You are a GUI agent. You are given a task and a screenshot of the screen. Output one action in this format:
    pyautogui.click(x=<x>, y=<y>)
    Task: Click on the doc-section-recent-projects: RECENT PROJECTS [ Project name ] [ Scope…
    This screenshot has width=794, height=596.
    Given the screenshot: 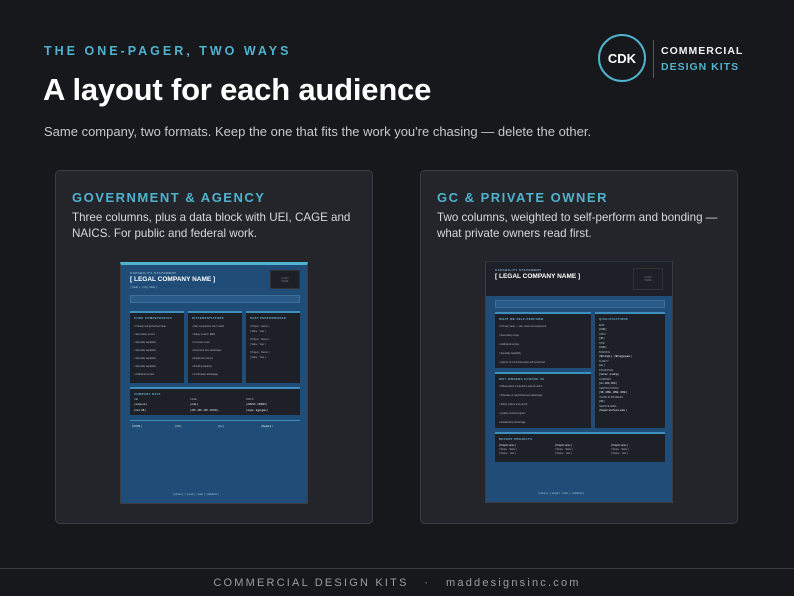 What is the action you would take?
    pyautogui.click(x=580, y=447)
    